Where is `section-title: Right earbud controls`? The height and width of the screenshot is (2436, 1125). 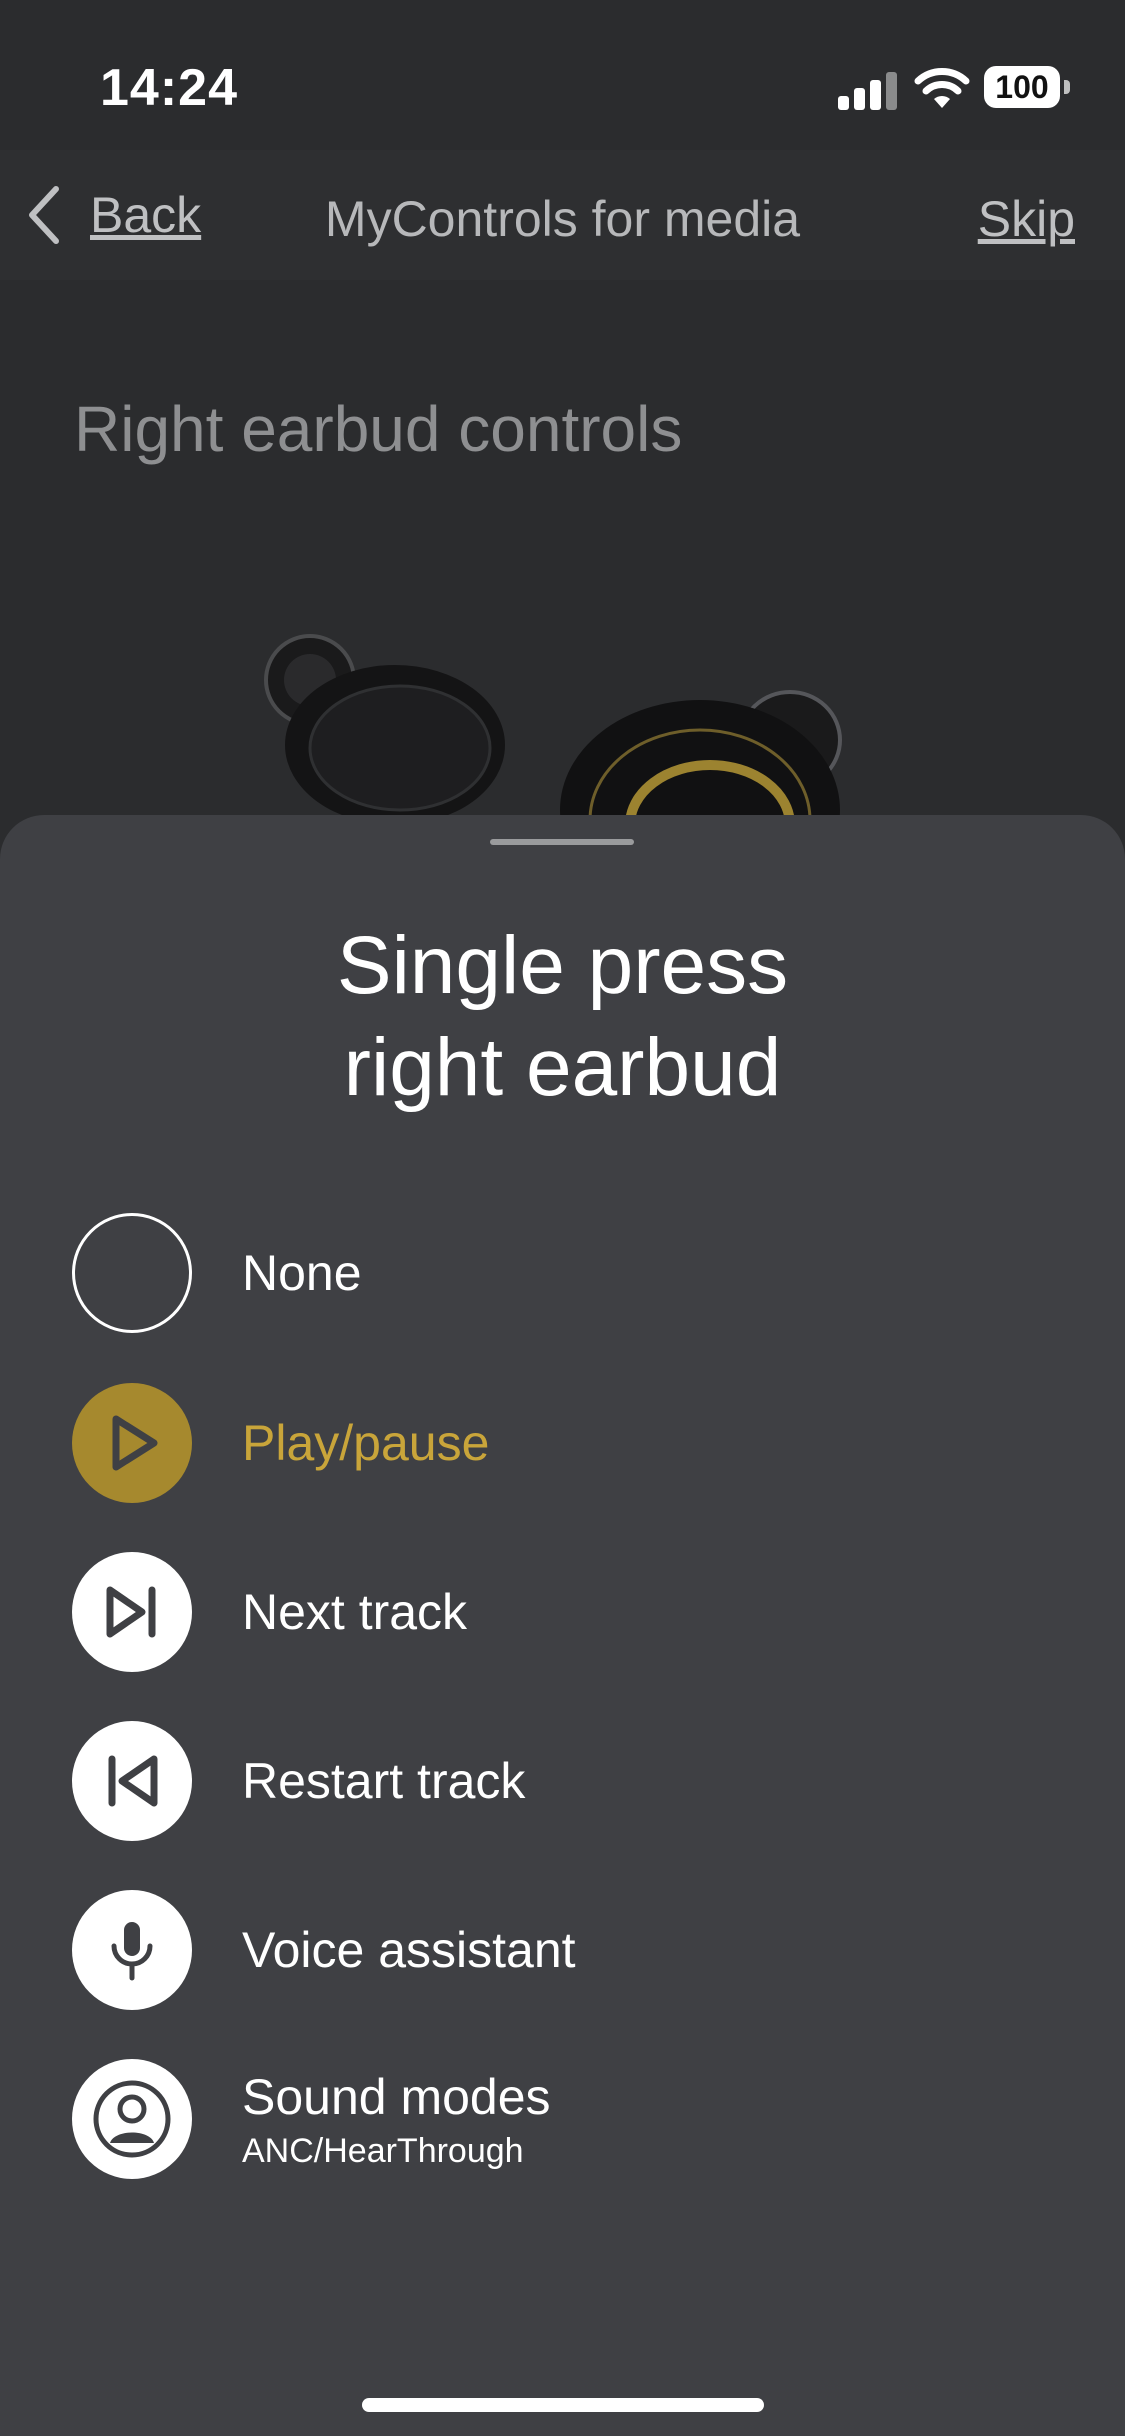 section-title: Right earbud controls is located at coordinates (378, 429).